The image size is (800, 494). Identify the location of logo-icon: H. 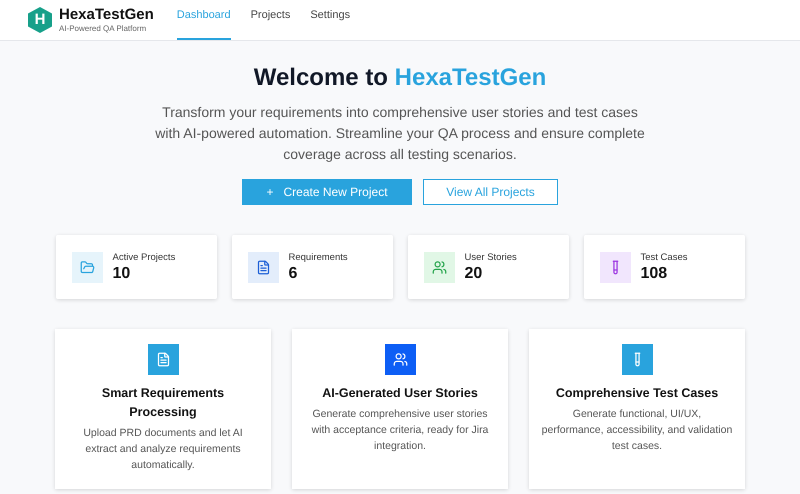
(40, 20).